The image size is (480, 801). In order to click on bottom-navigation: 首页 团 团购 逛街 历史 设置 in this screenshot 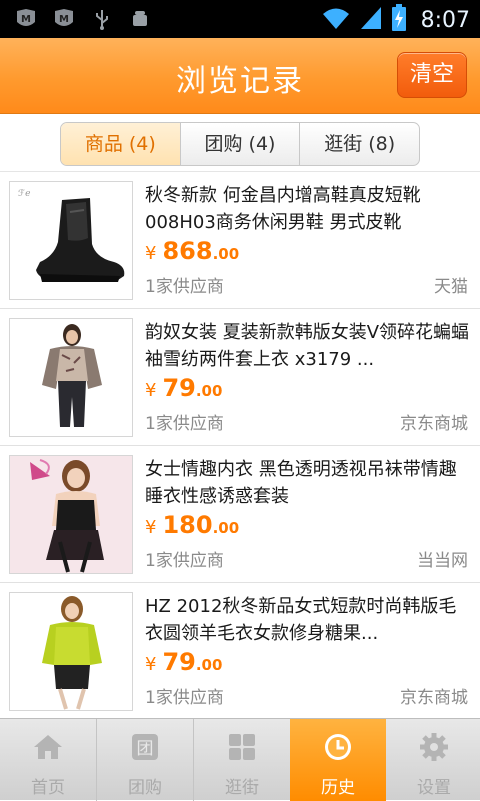, I will do `click(240, 759)`.